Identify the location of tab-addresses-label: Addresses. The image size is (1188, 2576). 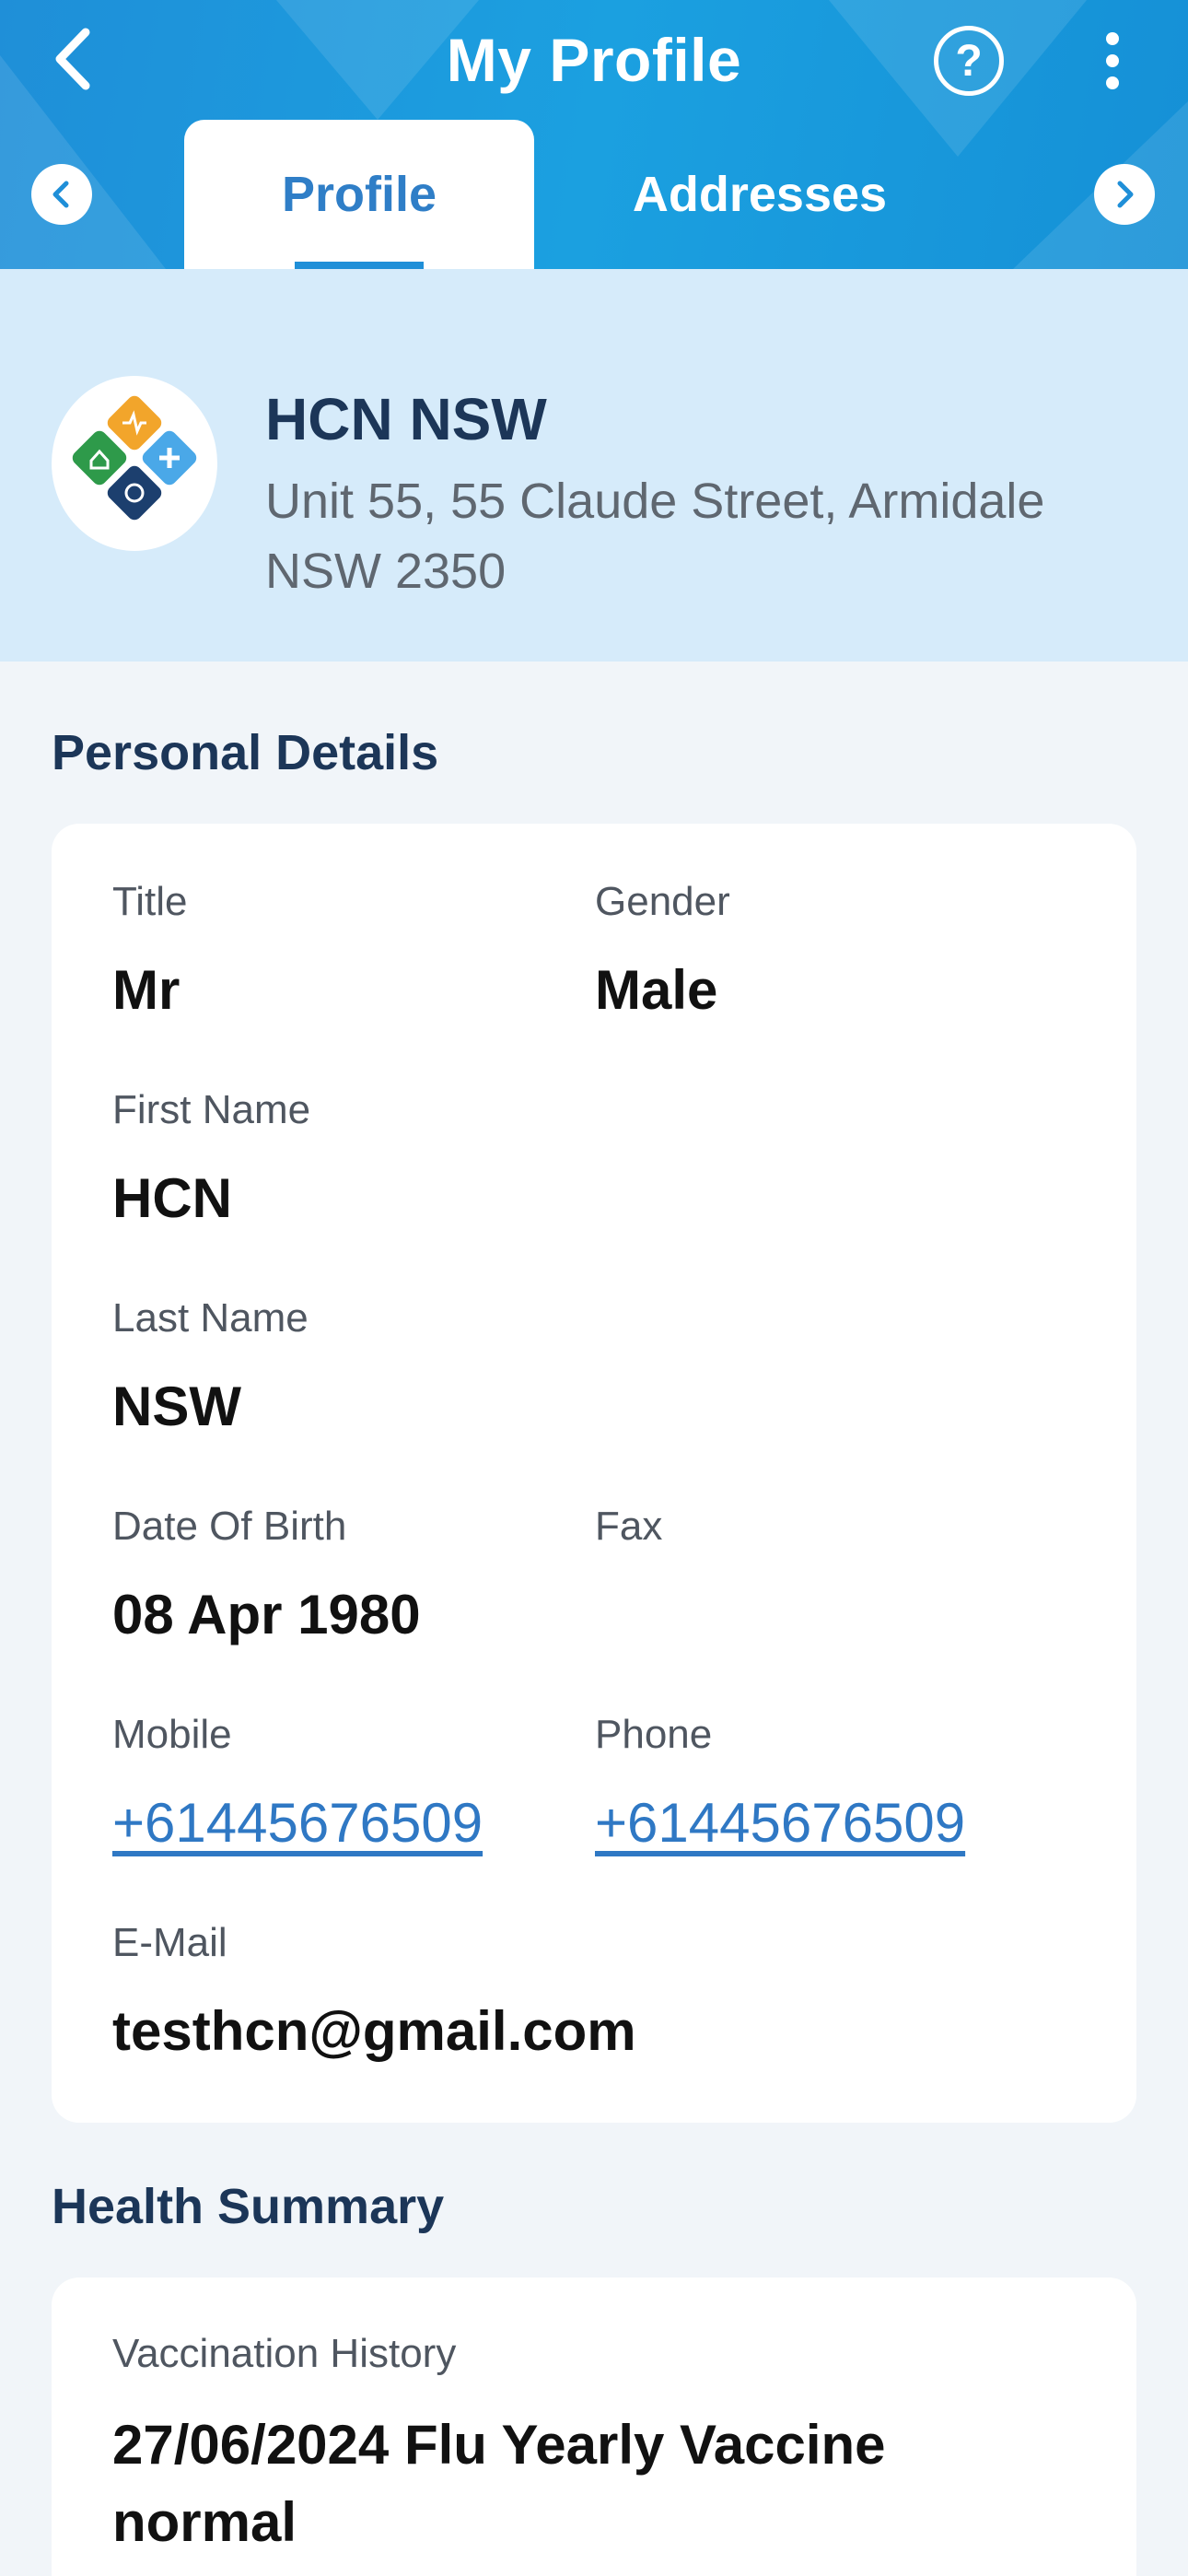
(760, 195).